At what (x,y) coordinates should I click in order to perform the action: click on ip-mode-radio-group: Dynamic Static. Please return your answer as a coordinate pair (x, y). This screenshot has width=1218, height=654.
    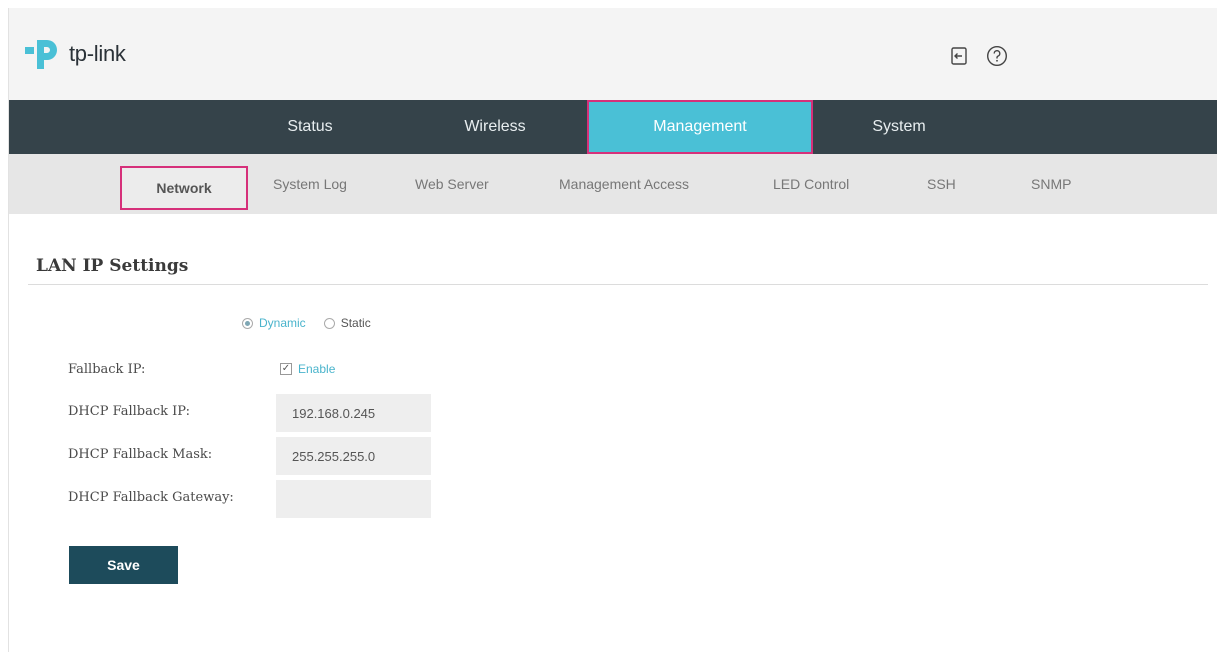
    Looking at the image, I should click on (315, 323).